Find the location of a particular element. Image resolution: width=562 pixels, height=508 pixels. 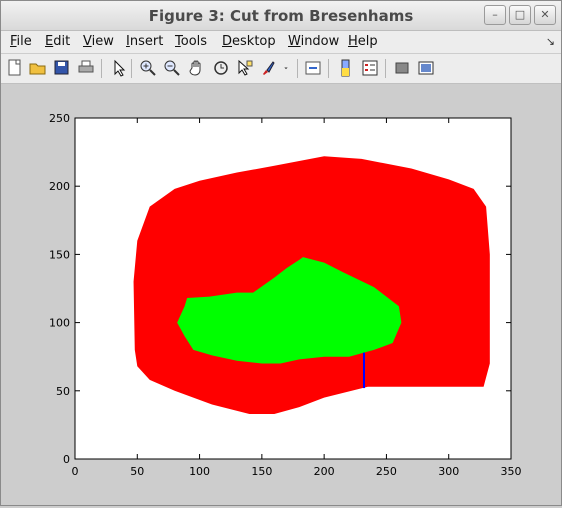

edit-plot-arrow-button is located at coordinates (119, 68).